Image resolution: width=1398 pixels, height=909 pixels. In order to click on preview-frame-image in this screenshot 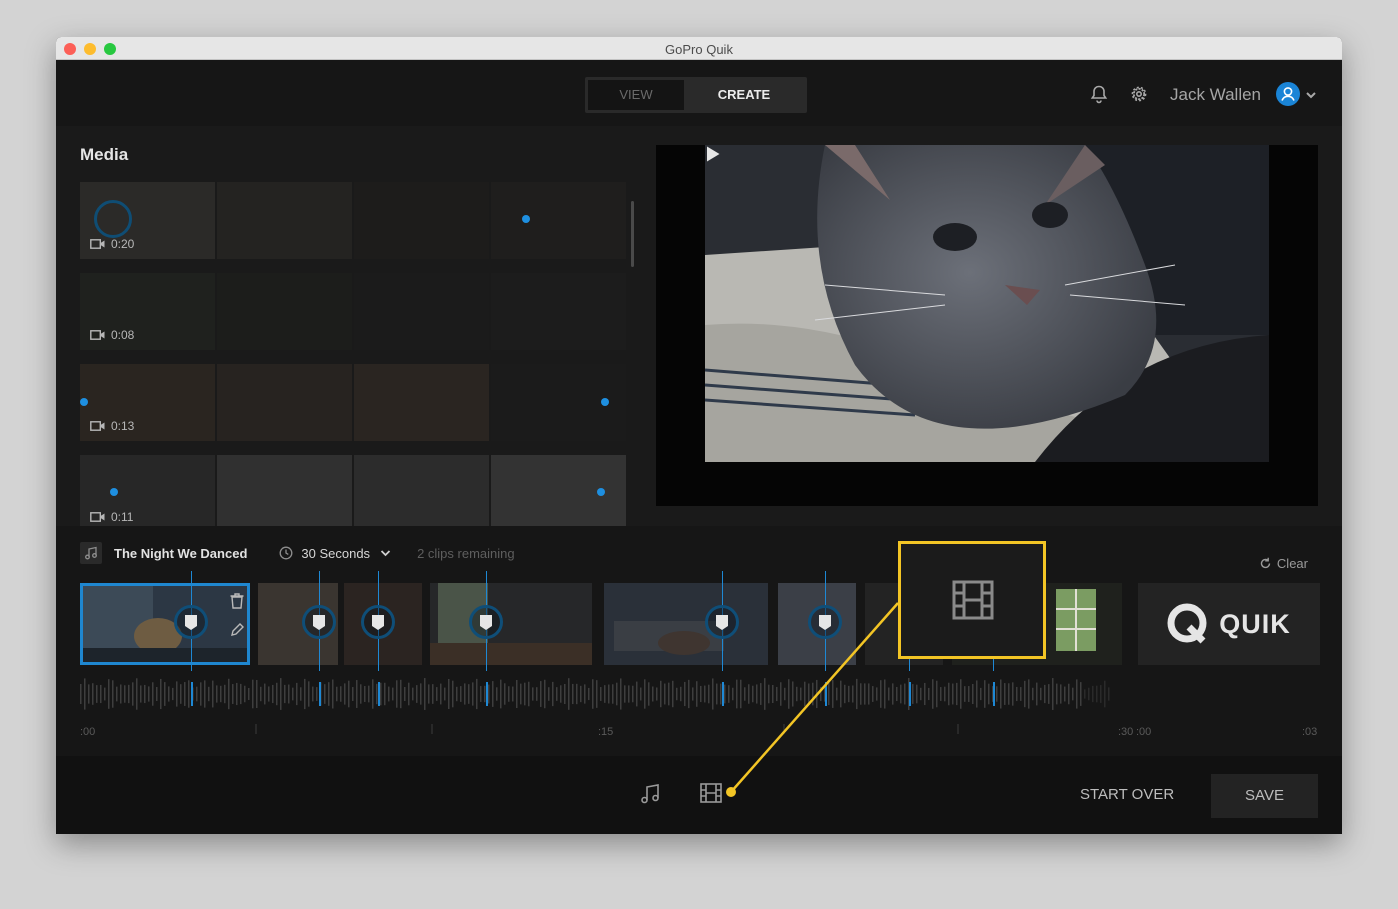, I will do `click(987, 303)`.